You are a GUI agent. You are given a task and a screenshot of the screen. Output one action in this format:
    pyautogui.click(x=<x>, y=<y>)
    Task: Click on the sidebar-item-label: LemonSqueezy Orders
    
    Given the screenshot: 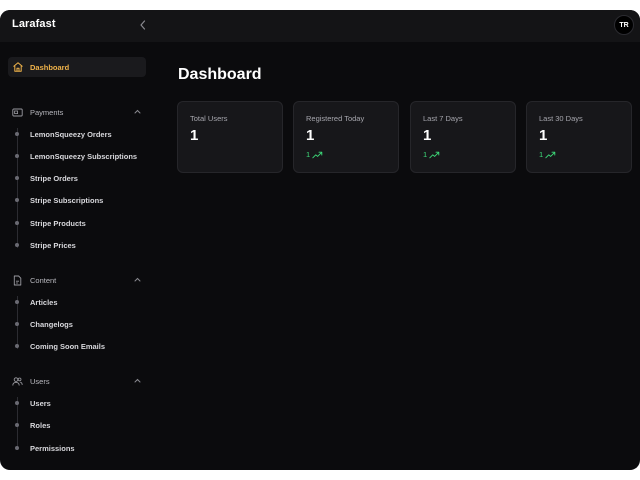 What is the action you would take?
    pyautogui.click(x=71, y=134)
    